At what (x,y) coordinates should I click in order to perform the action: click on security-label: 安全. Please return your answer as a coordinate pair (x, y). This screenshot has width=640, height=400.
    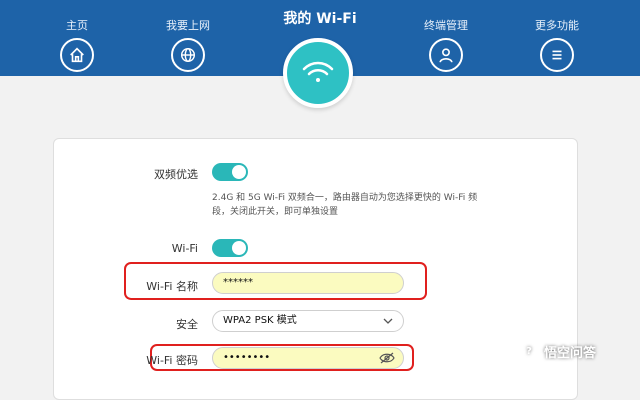
    Looking at the image, I should click on (187, 324).